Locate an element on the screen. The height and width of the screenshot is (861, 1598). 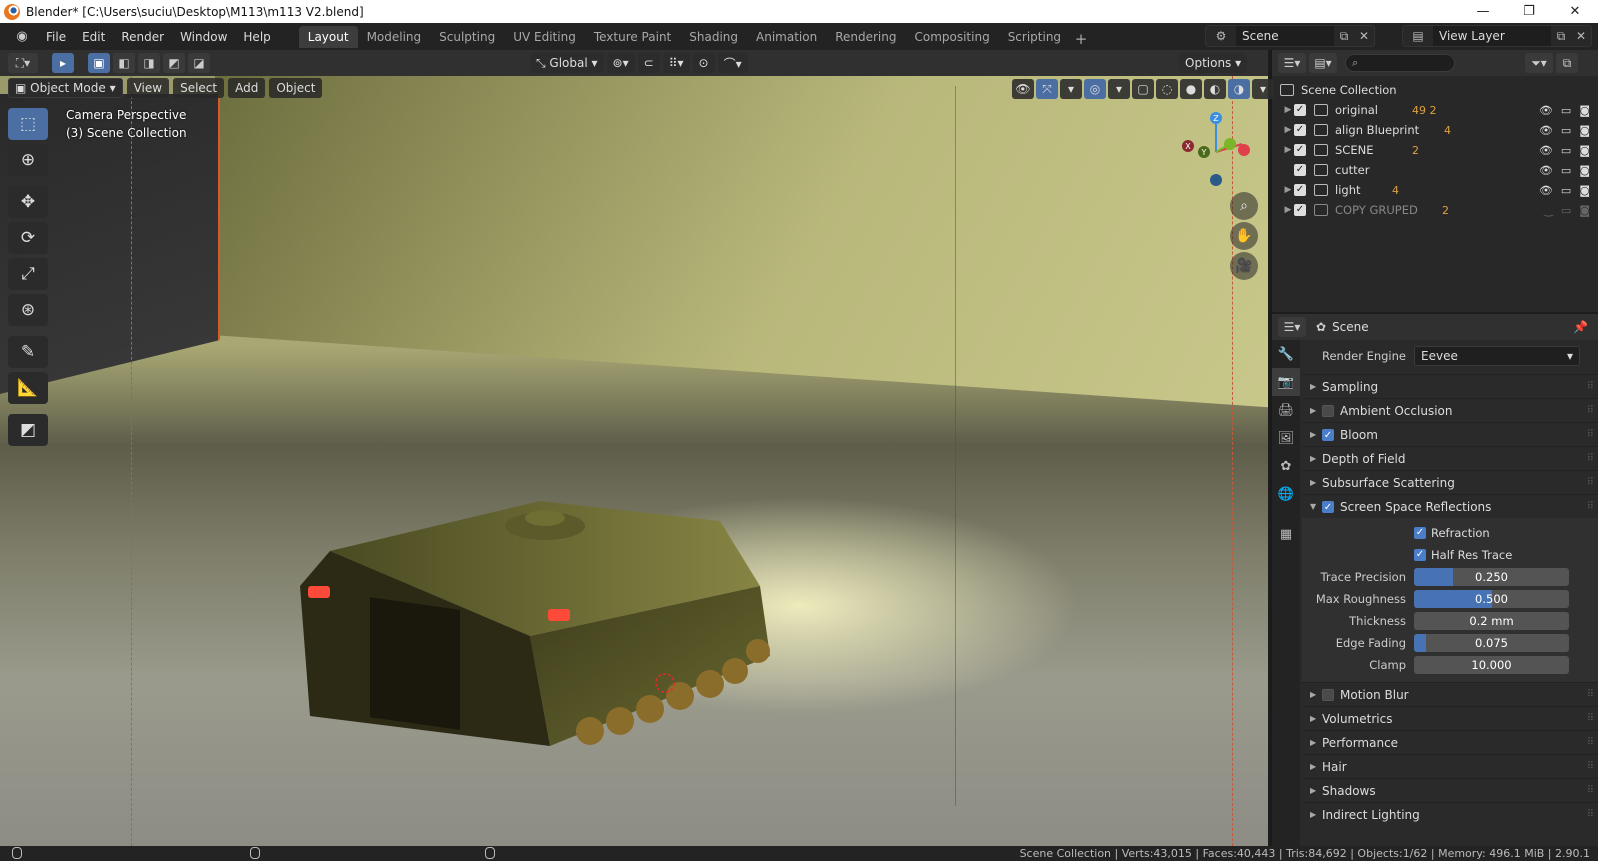
snap-target-icon: ⠿▾ is located at coordinates (676, 63).